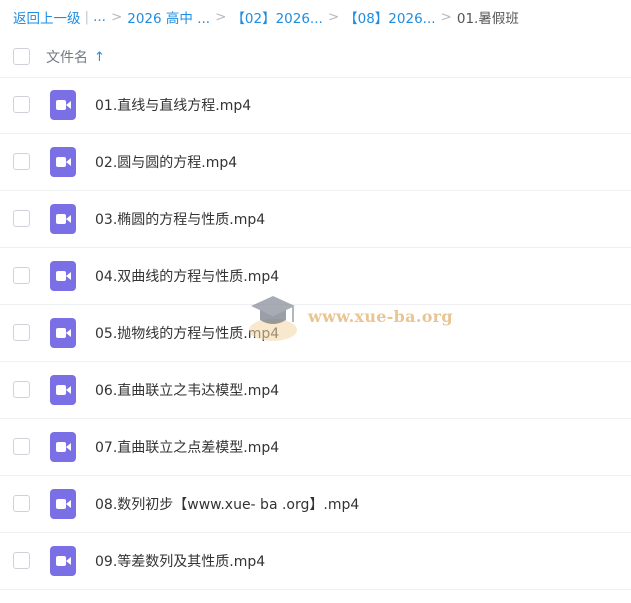 The image size is (631, 603). Describe the element at coordinates (187, 276) in the screenshot. I see `file-name: 04.双曲线的方程与性质.mp4` at that location.